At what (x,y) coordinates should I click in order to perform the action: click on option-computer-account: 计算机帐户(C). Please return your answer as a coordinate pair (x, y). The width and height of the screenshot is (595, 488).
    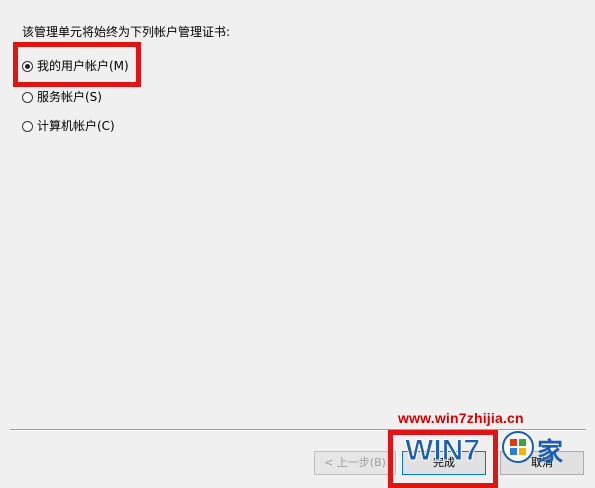
    Looking at the image, I should click on (68, 126).